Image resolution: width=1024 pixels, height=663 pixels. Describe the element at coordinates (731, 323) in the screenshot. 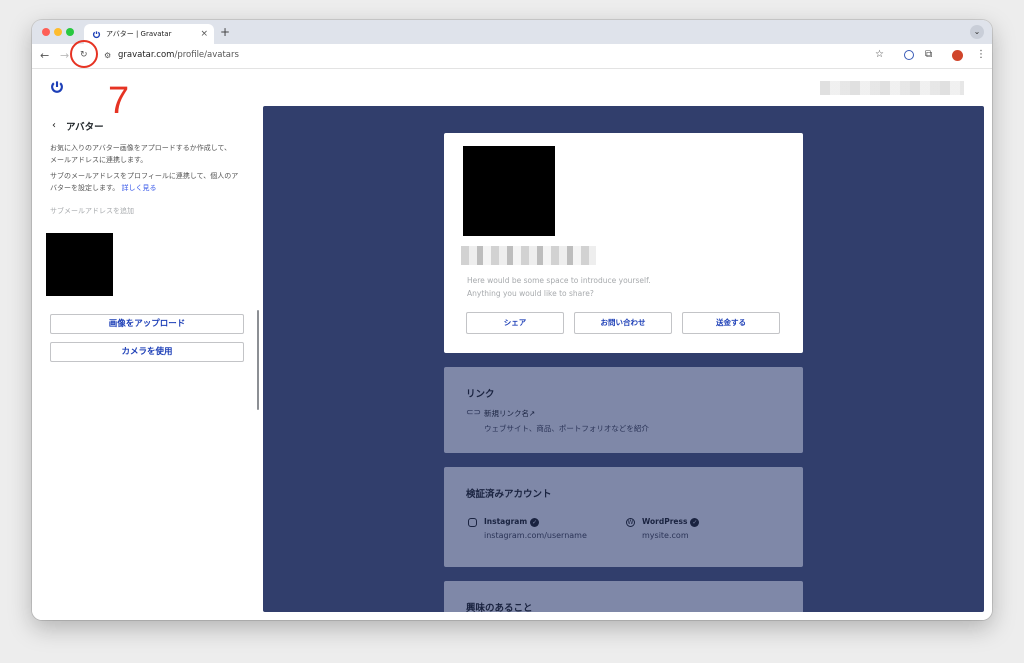

I see `send-money-button: 送金する` at that location.